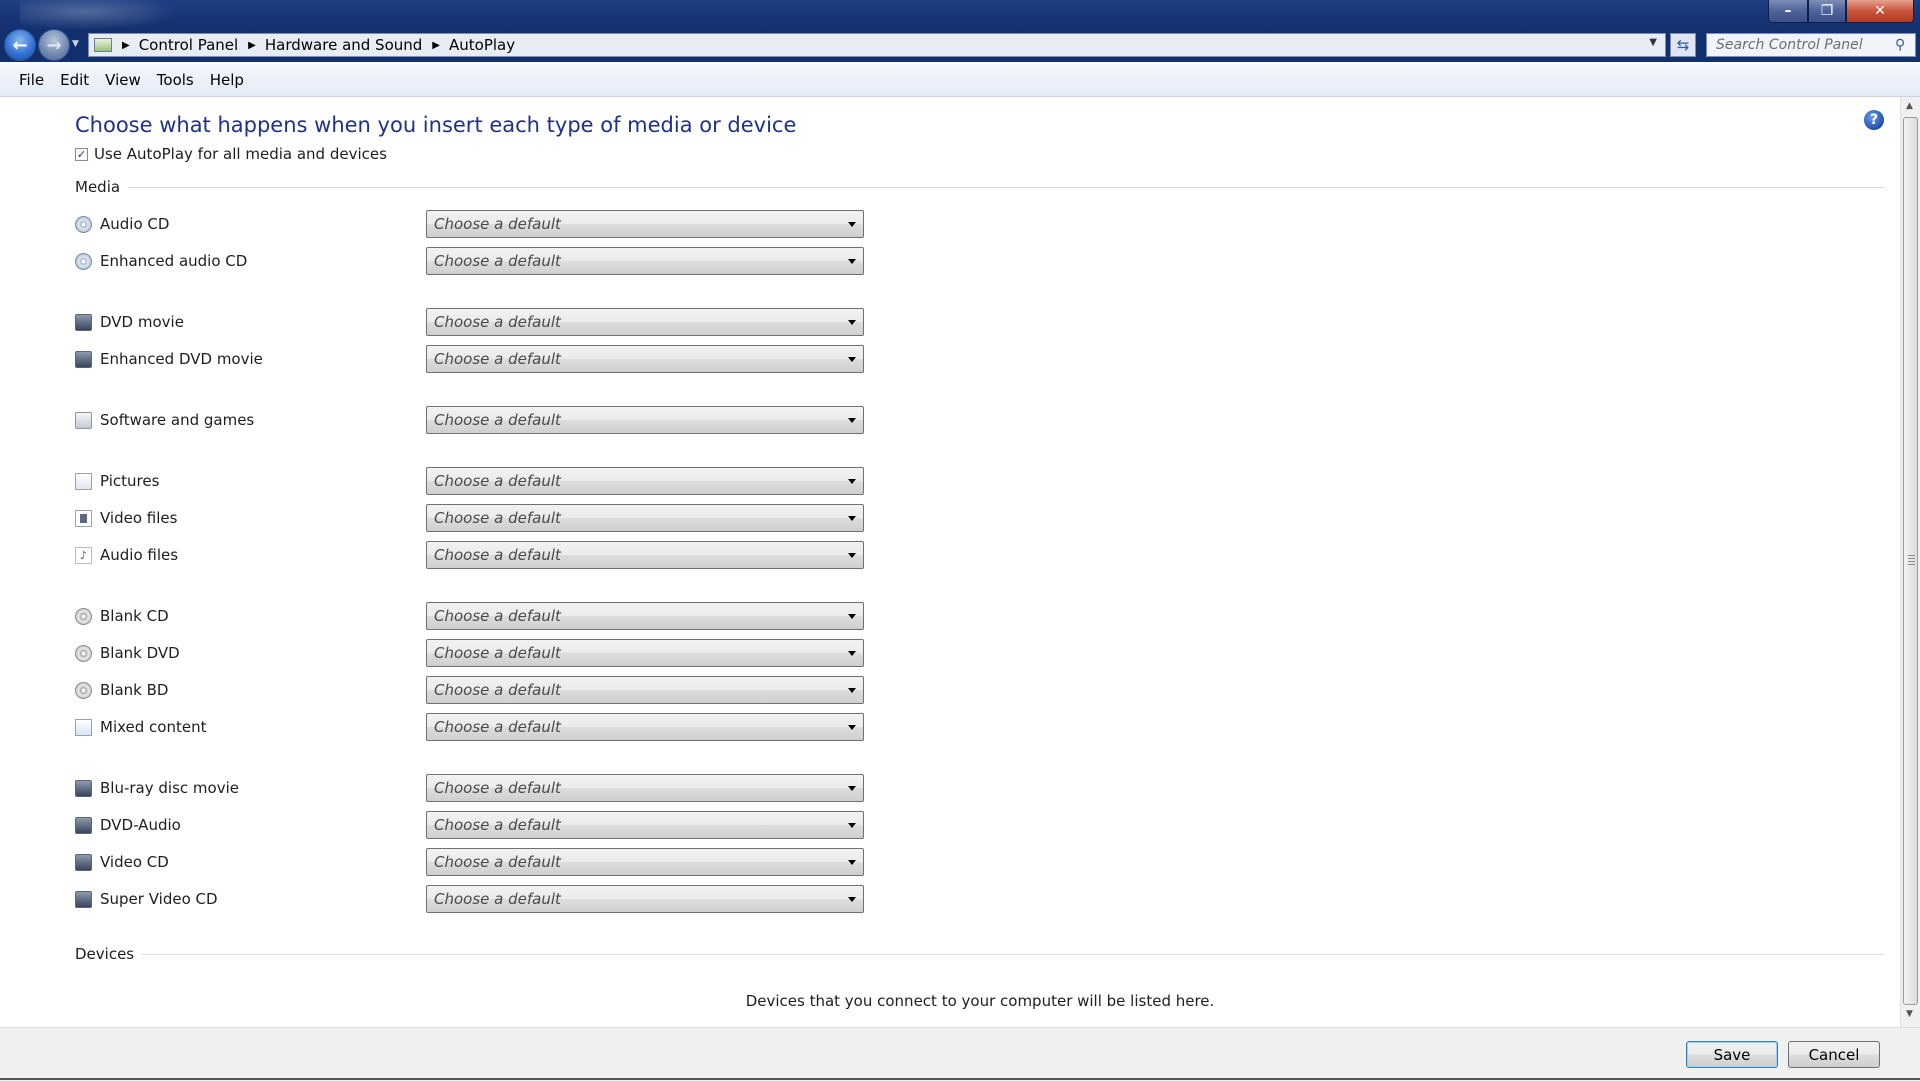 Image resolution: width=1920 pixels, height=1081 pixels. I want to click on media-label: Enhanced DVD movie, so click(181, 359).